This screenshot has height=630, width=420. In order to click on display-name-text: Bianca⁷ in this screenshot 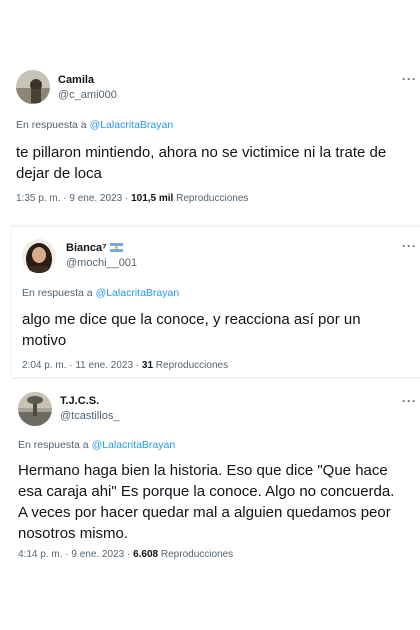, I will do `click(86, 248)`.